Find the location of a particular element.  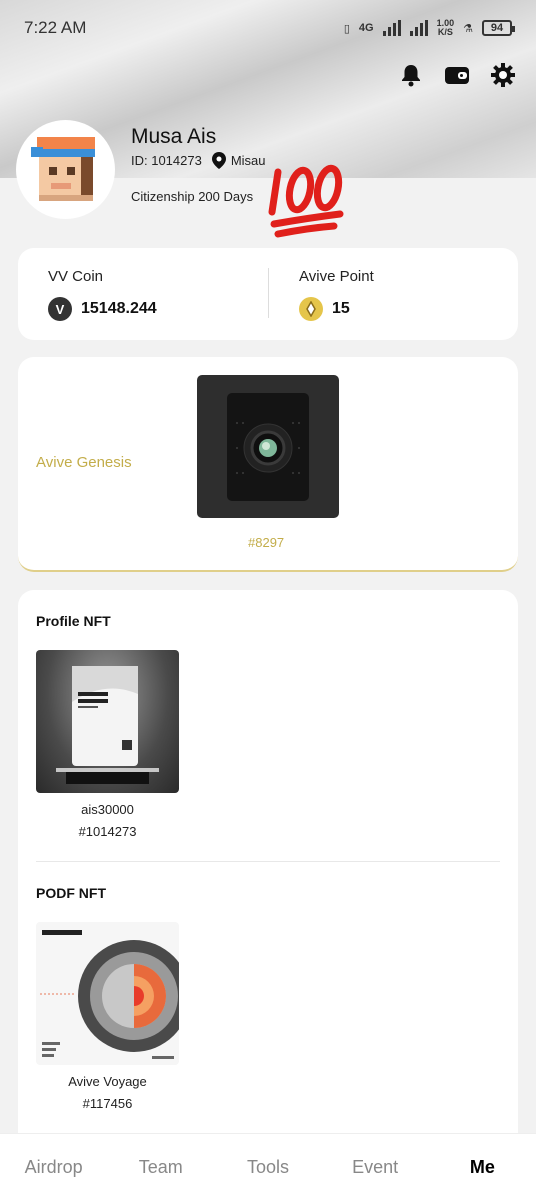

status-icons: ▯ 4G 1.00 K/S ⚗ 94 is located at coordinates (429, 28).